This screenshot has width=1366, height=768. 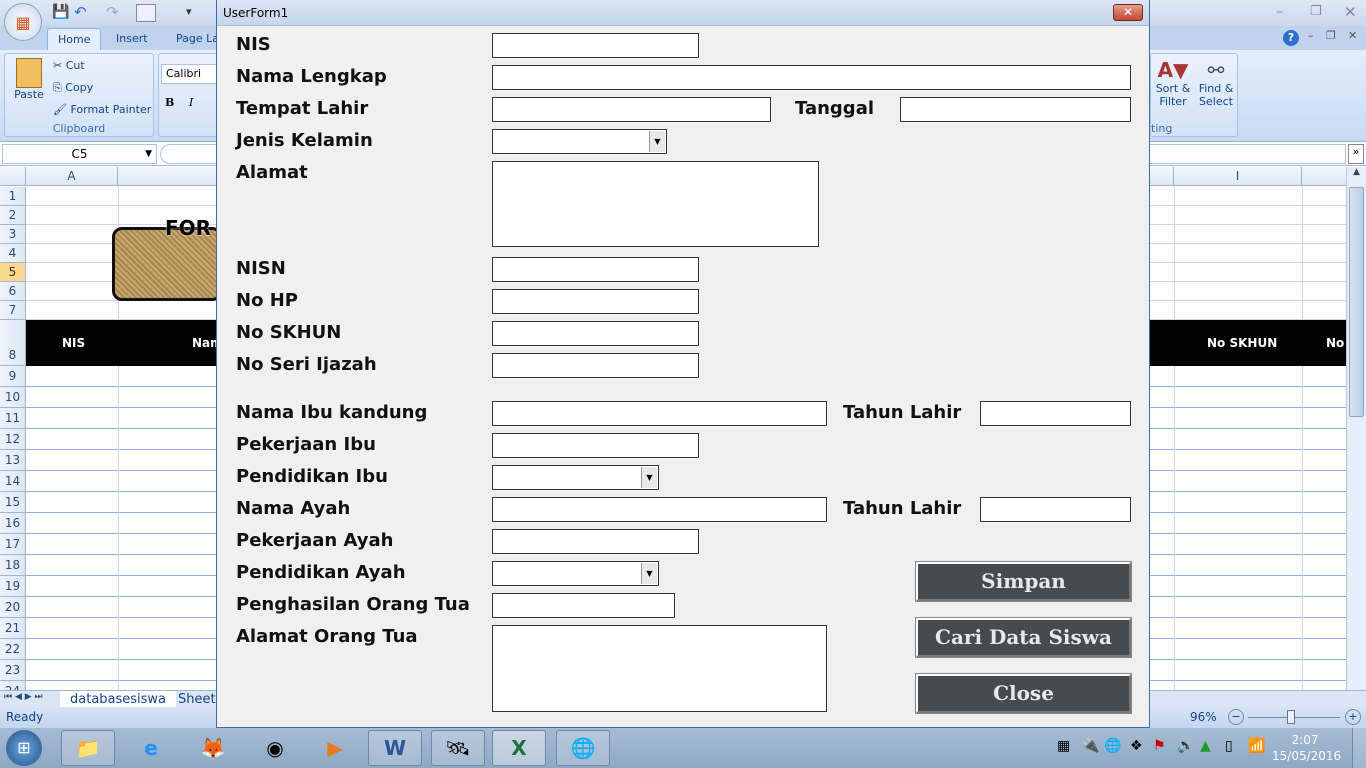 What do you see at coordinates (1023, 693) in the screenshot?
I see `close-button: Close` at bounding box center [1023, 693].